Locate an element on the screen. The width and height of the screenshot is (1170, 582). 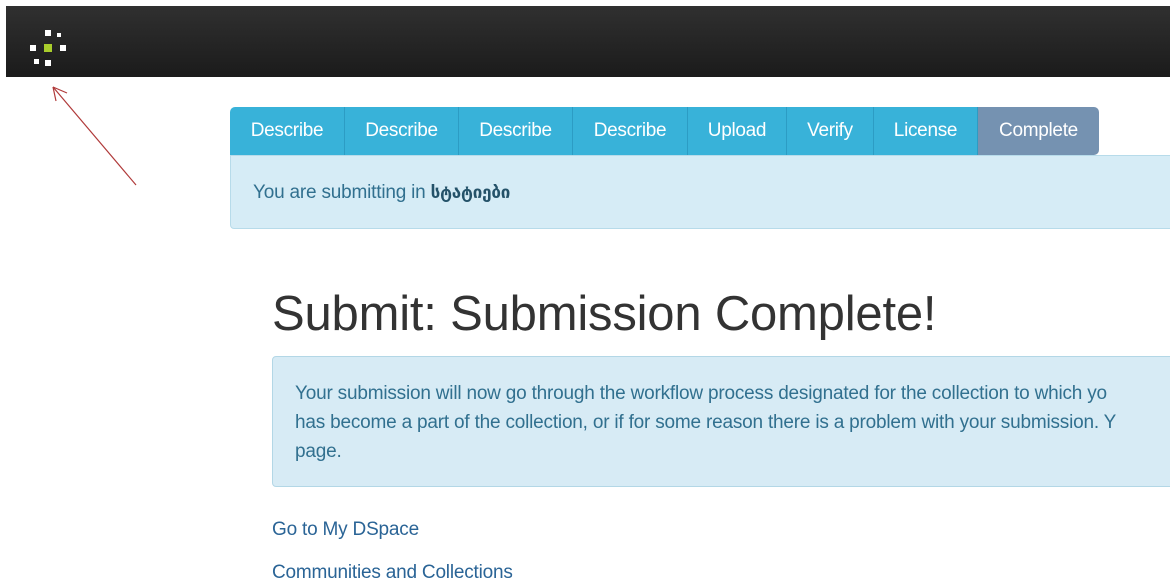
submission-collection-text: You are submitting in სტატიები is located at coordinates (381, 193).